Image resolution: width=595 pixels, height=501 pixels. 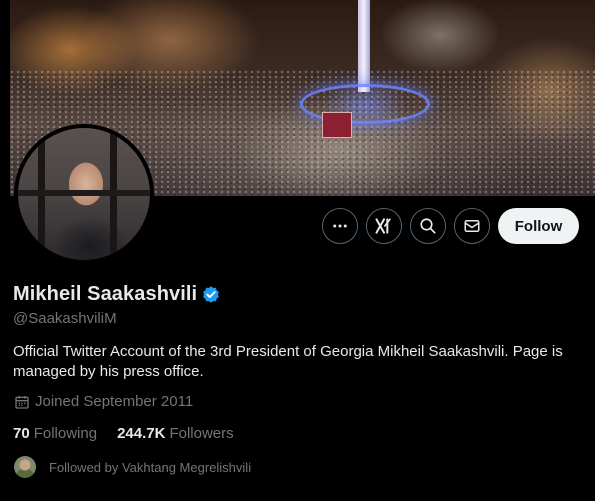 What do you see at coordinates (364, 46) in the screenshot?
I see `banner-monument` at bounding box center [364, 46].